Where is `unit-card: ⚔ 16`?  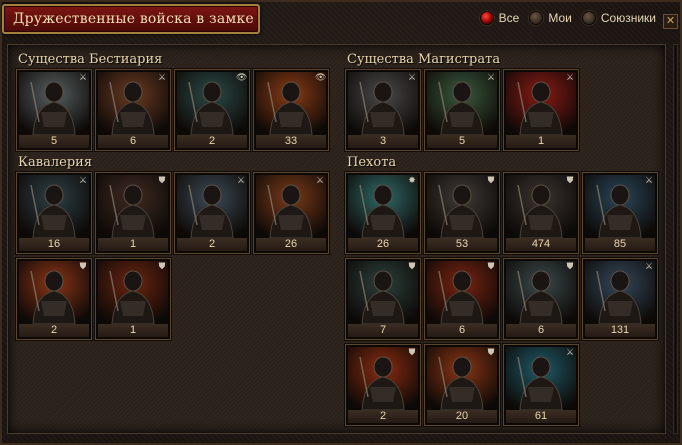 unit-card: ⚔ 16 is located at coordinates (54, 213).